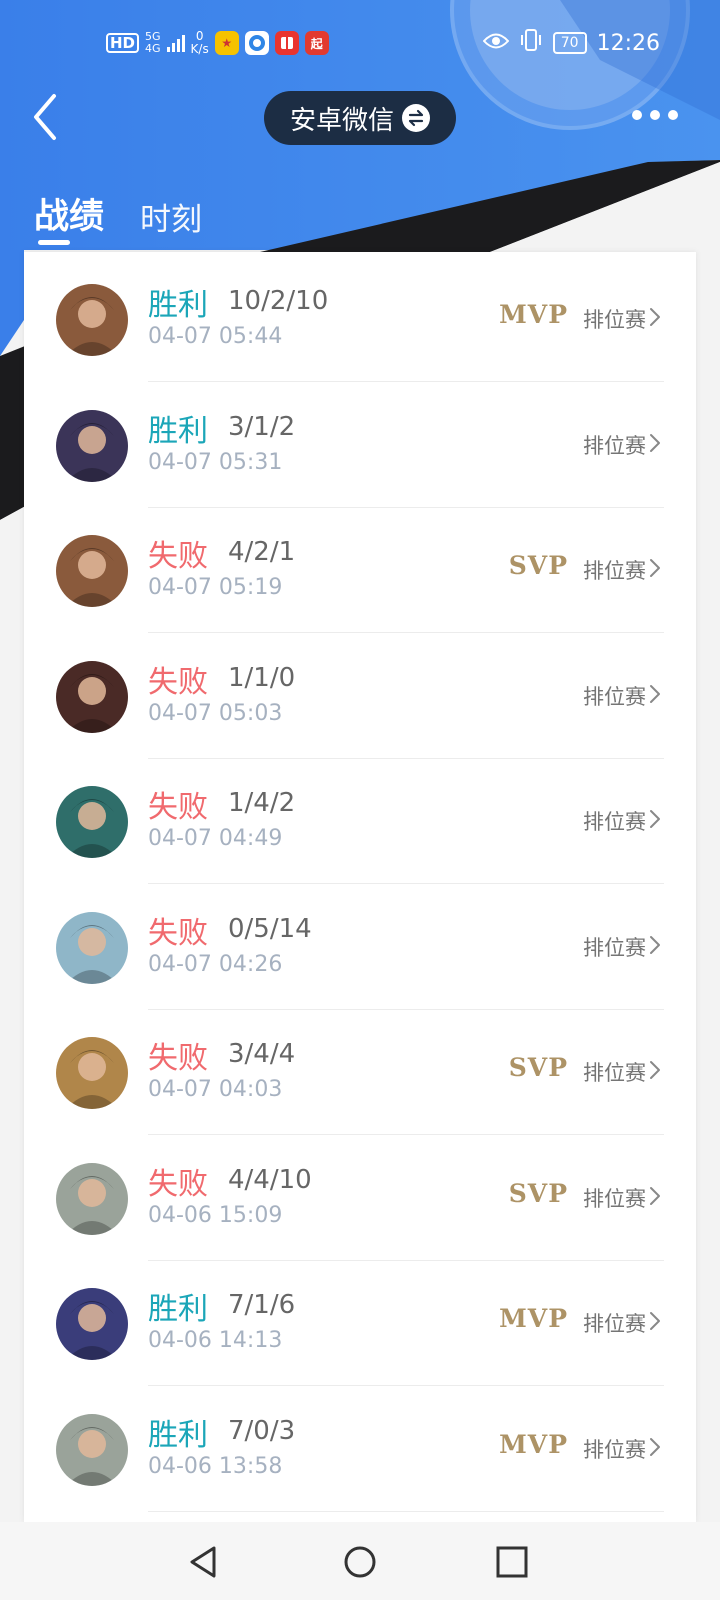 The width and height of the screenshot is (720, 1600). Describe the element at coordinates (215, 1215) in the screenshot. I see `match-time: 04-06 15:09` at that location.